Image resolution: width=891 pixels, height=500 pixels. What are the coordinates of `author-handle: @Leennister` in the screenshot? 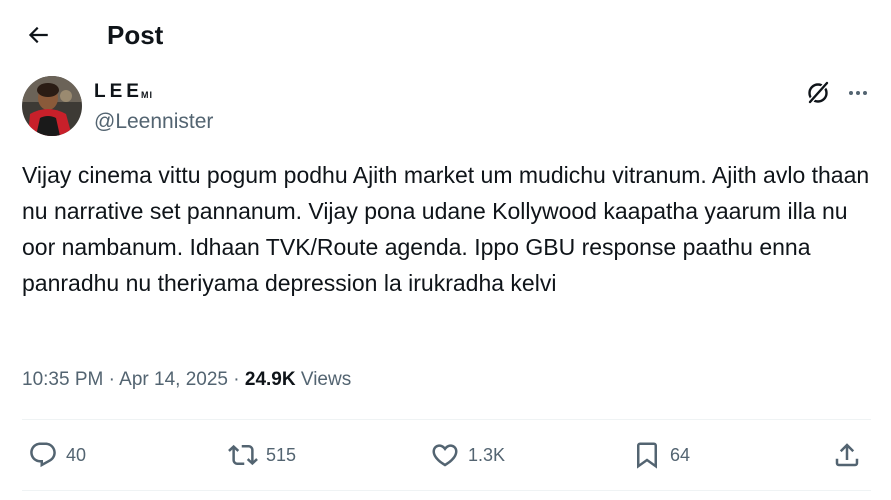 It's located at (153, 122).